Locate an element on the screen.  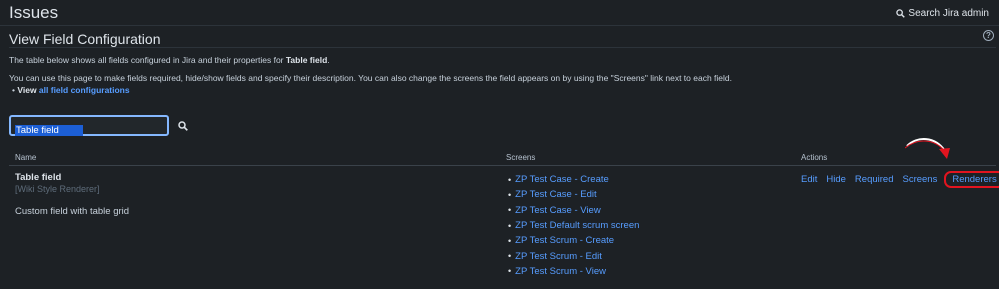
screen-link: ZP Test Scrum - Edit is located at coordinates (573, 255).